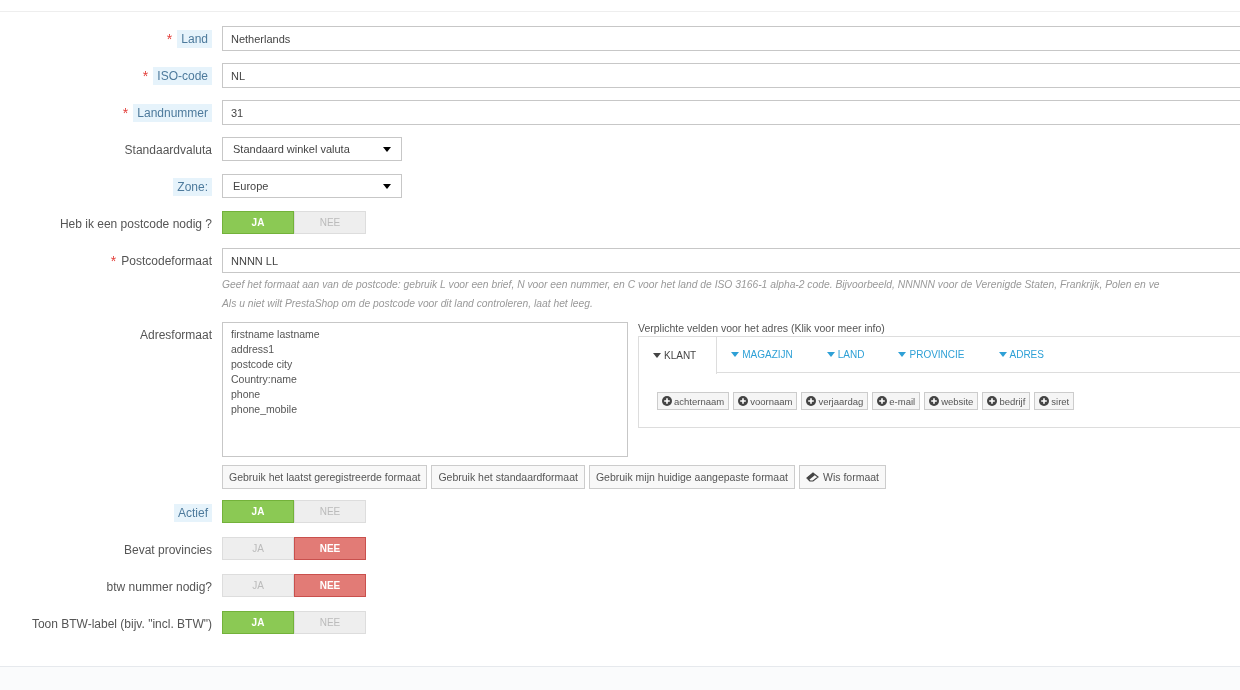  Describe the element at coordinates (325, 477) in the screenshot. I see `format-button: Gebruik het laatst geregistreerde formaat` at that location.